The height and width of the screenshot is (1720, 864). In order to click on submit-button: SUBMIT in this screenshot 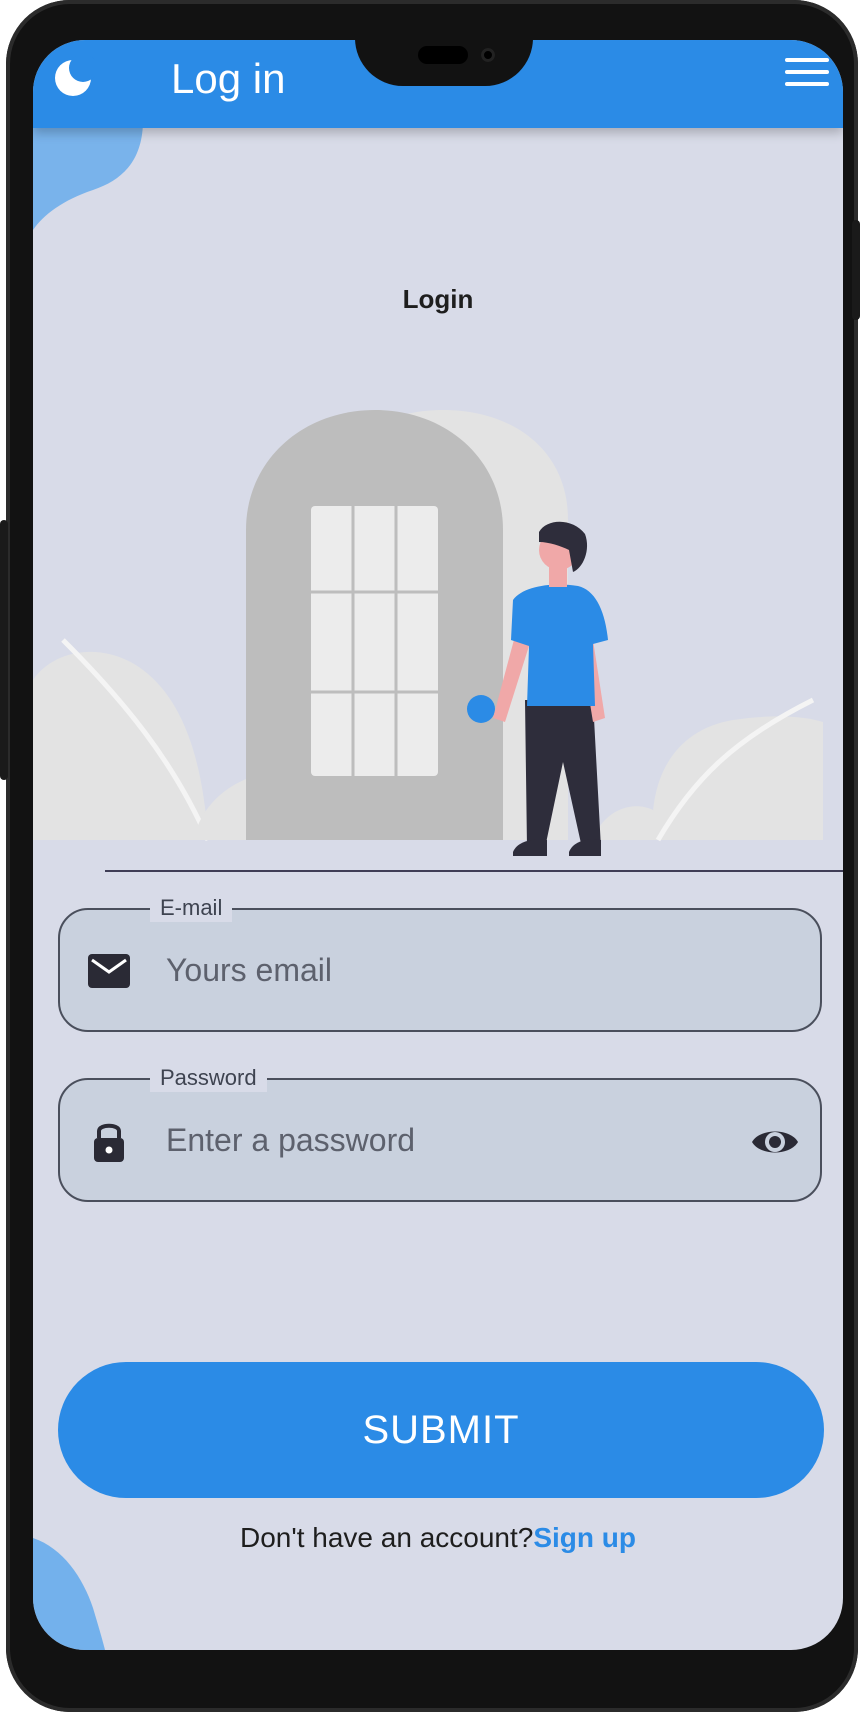, I will do `click(441, 1430)`.